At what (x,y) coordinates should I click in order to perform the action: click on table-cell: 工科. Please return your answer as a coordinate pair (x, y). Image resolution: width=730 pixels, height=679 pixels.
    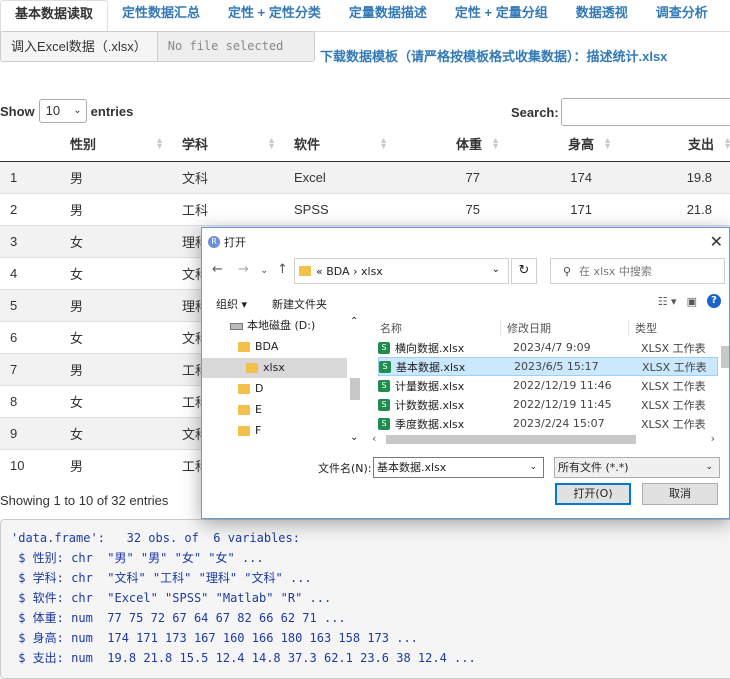
    Looking at the image, I should click on (228, 208).